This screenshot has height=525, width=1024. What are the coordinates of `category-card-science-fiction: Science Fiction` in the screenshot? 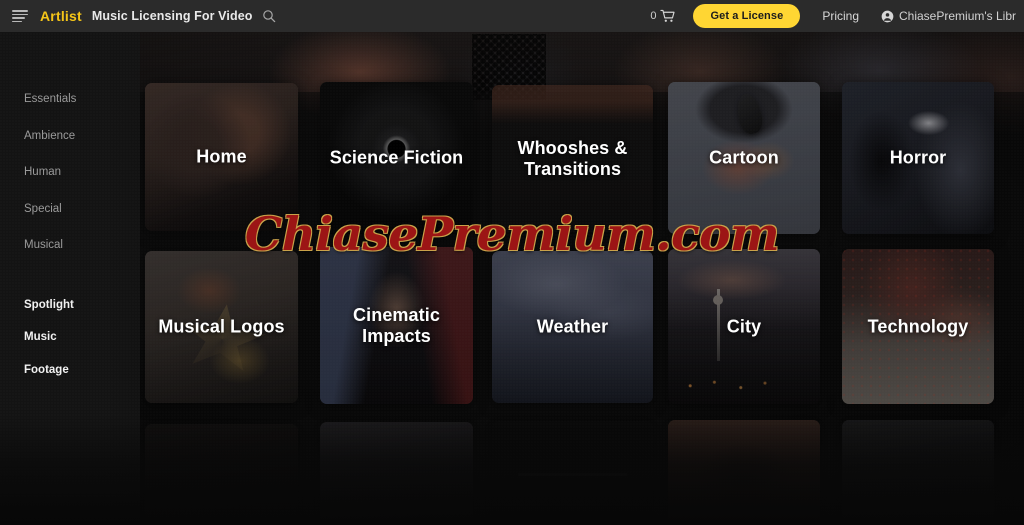 It's located at (396, 158).